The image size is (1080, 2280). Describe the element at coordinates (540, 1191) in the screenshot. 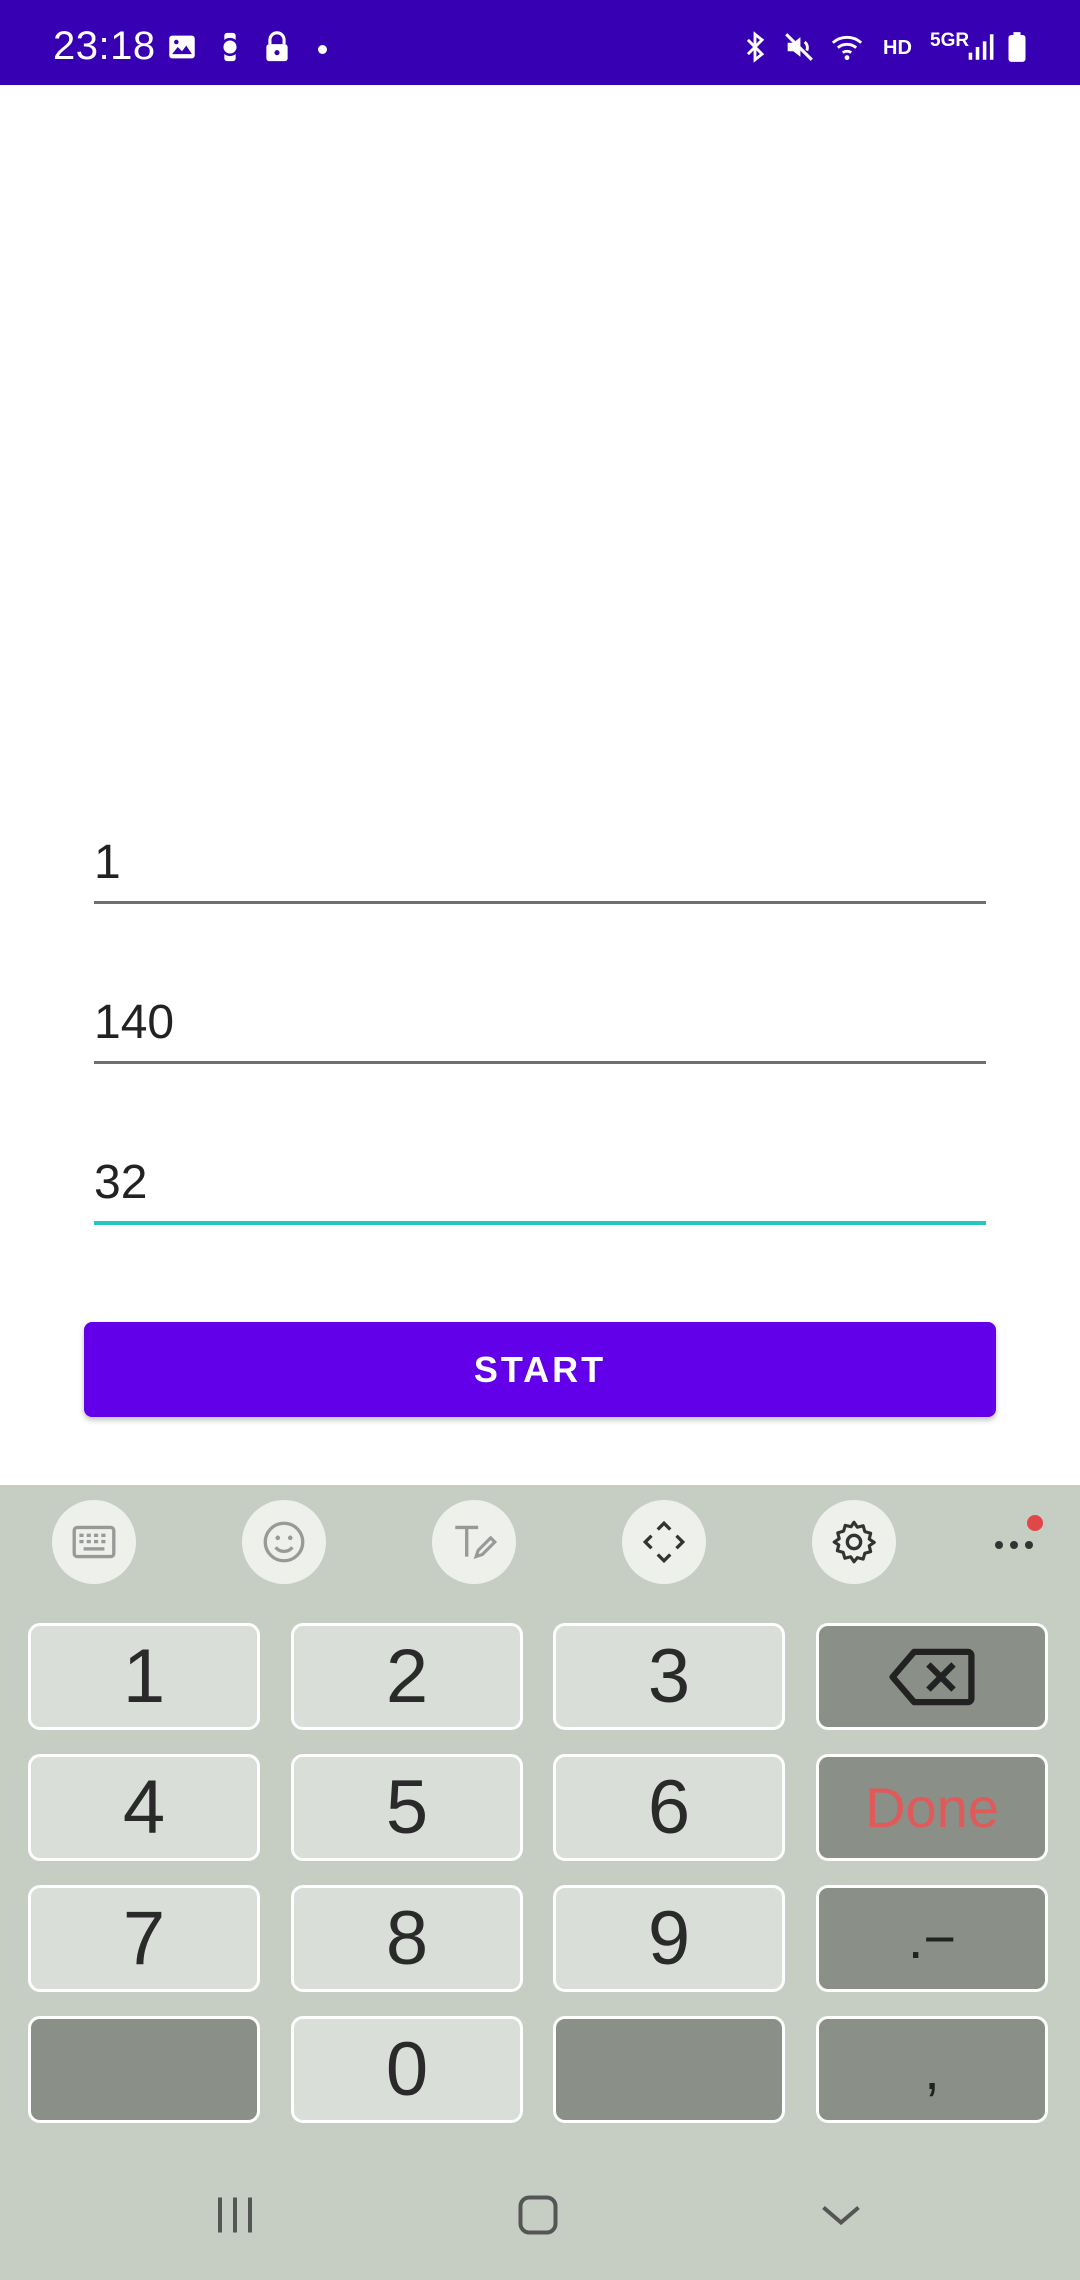

I see `input-field-3: 32` at that location.